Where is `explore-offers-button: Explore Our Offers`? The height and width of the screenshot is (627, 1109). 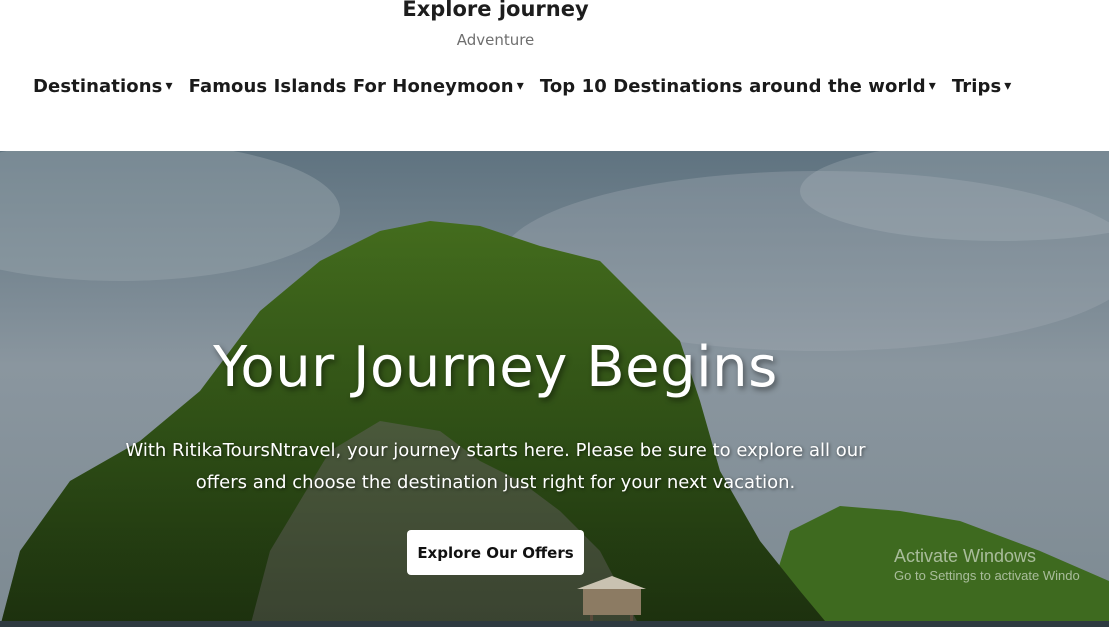 explore-offers-button: Explore Our Offers is located at coordinates (495, 552).